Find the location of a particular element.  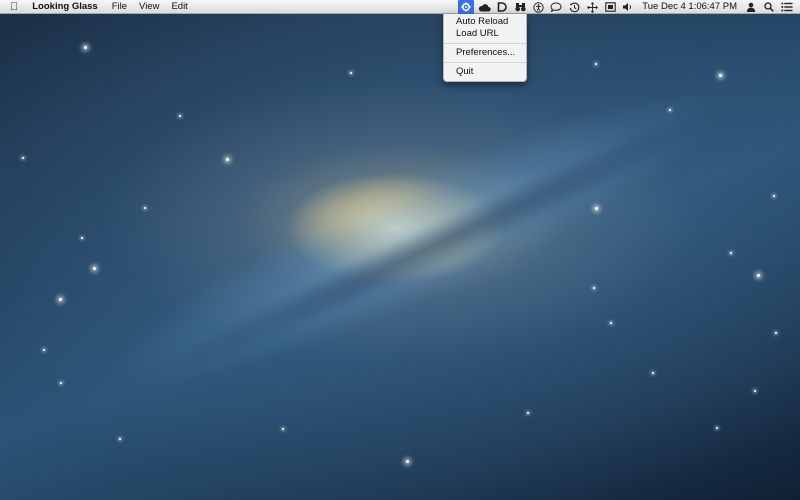

accessibility-status-item is located at coordinates (538, 7).